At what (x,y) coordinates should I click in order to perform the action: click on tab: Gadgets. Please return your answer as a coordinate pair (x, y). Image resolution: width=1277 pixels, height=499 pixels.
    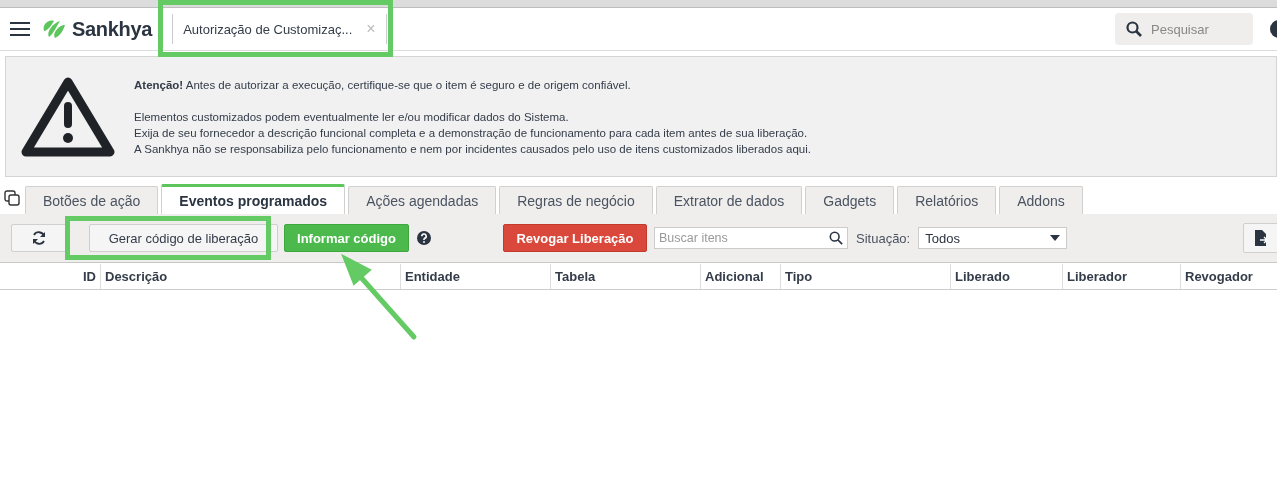
    Looking at the image, I should click on (850, 200).